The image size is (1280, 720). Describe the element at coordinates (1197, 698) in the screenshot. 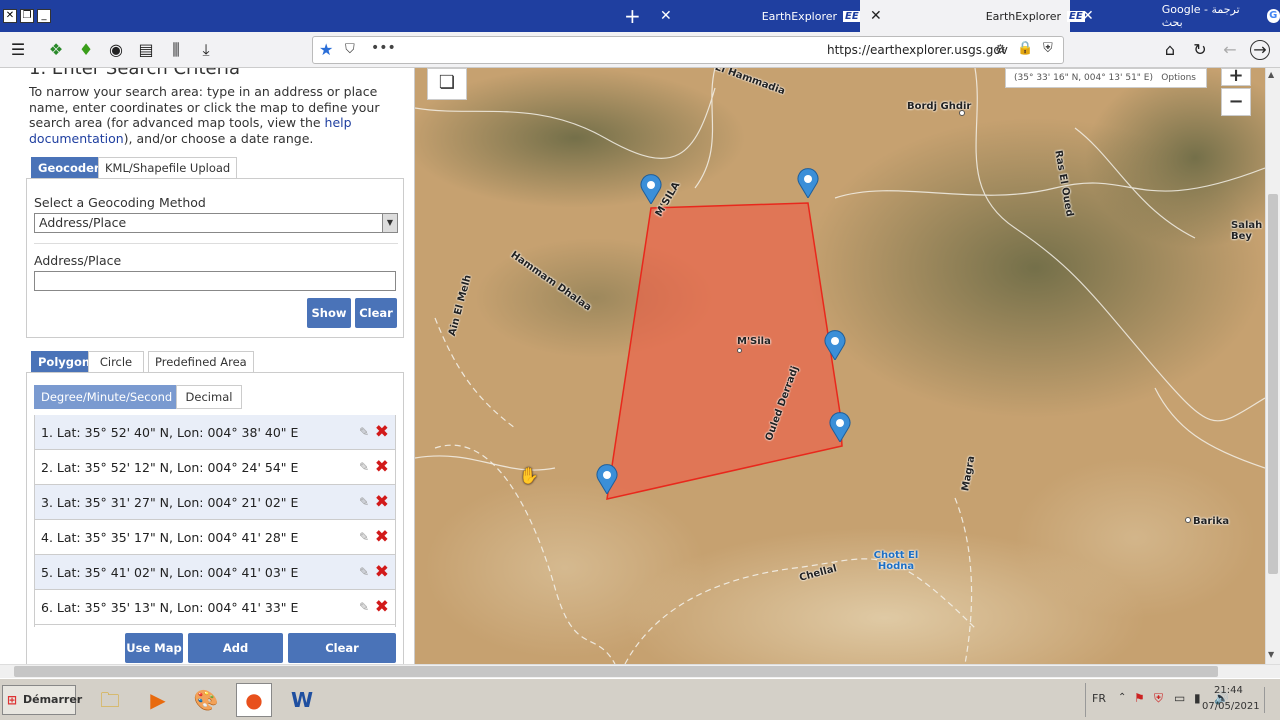

I see `signal-icon: ▮` at that location.